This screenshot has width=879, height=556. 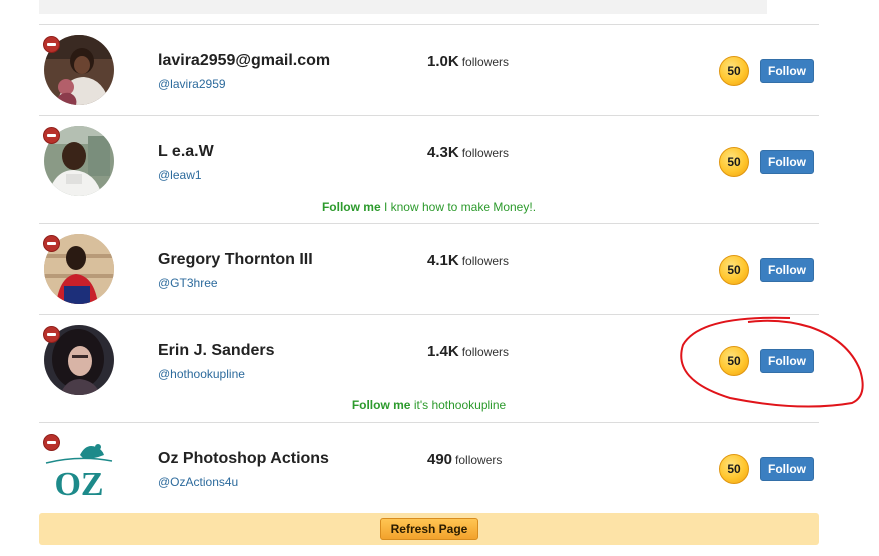 I want to click on user-handle: @lavira2959, so click(x=192, y=84).